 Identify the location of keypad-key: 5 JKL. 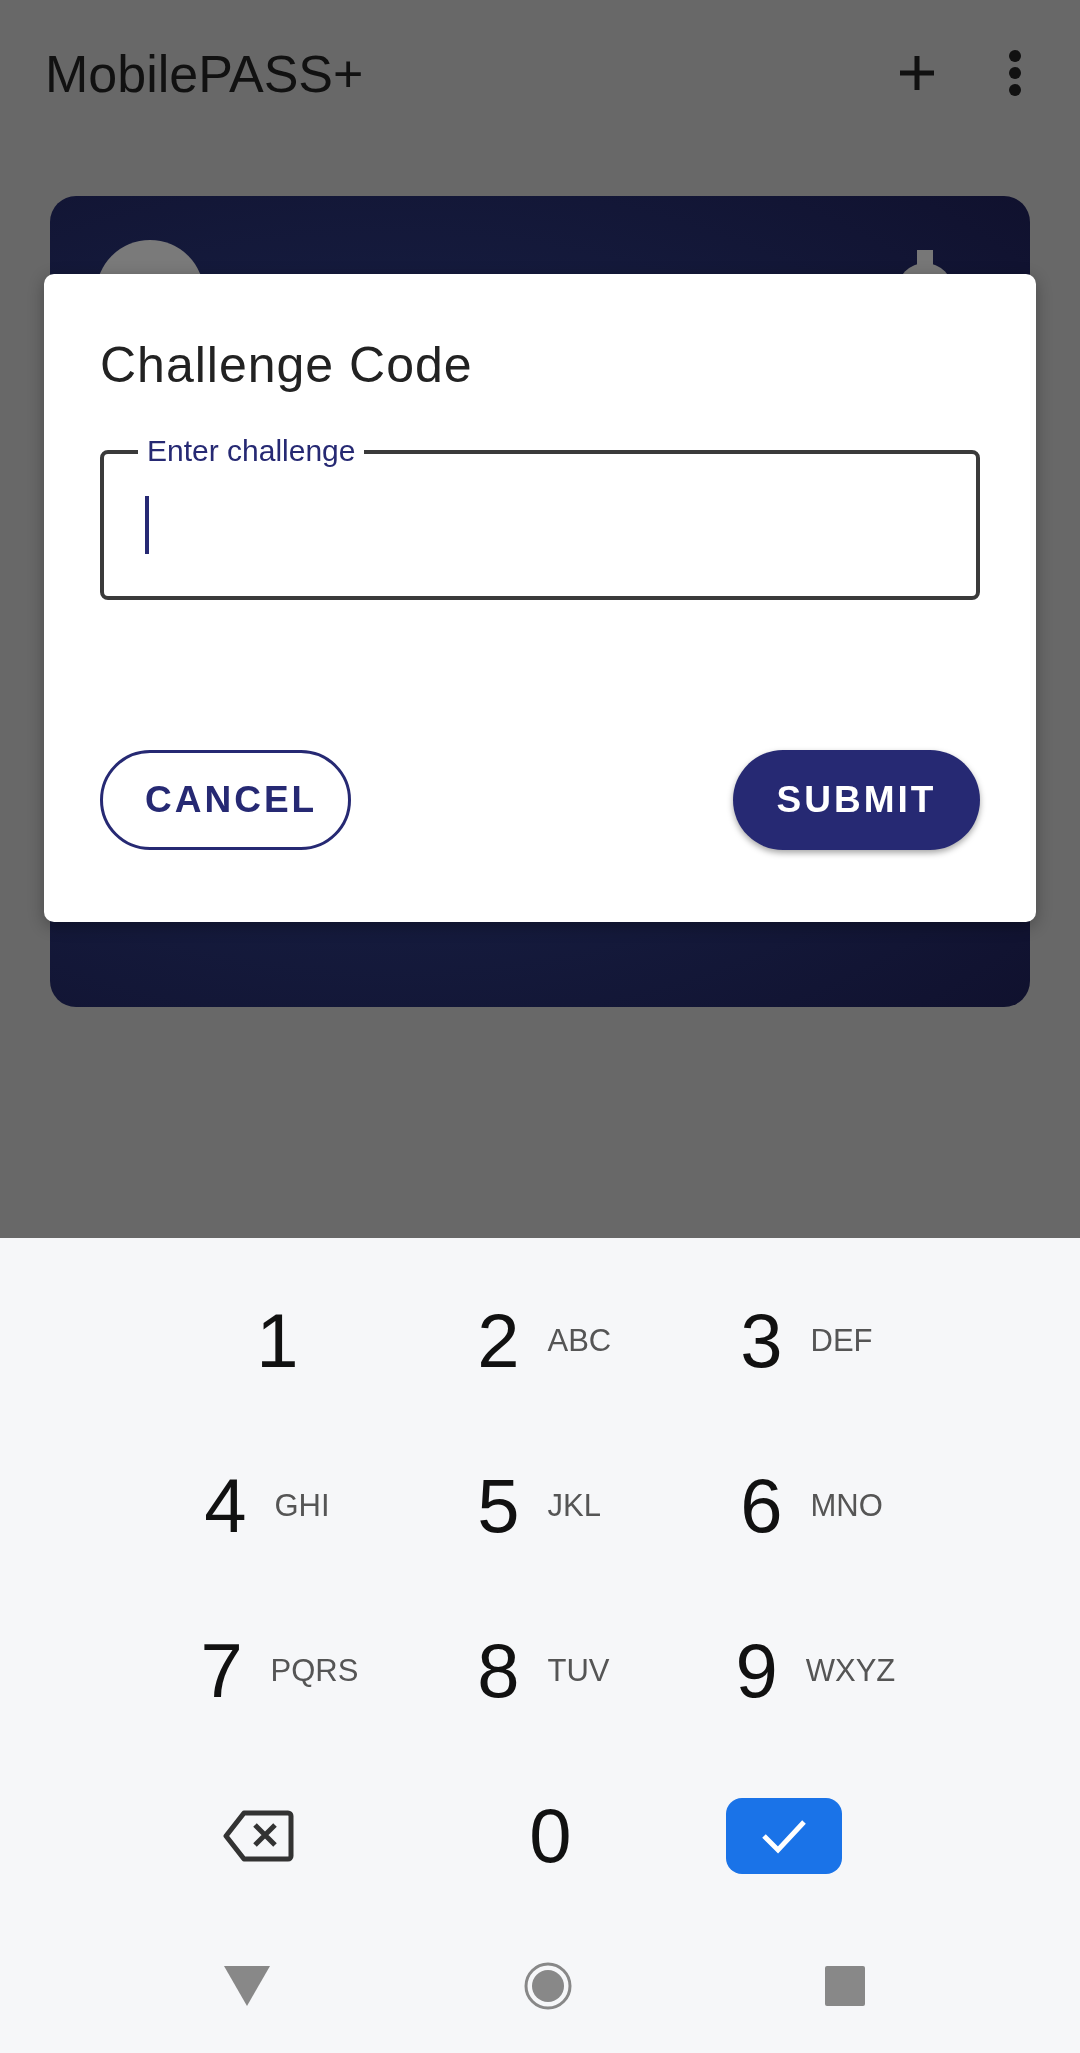
(550, 1505).